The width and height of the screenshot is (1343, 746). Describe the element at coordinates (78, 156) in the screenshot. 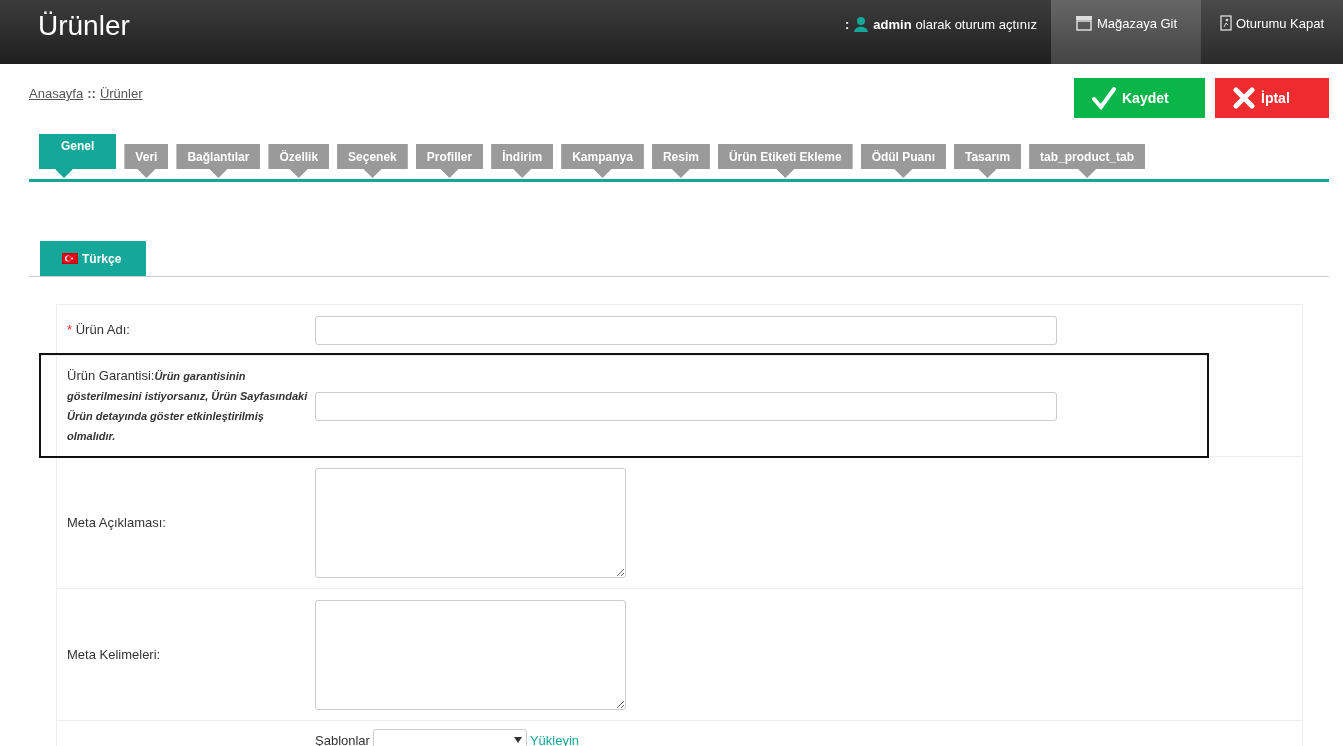

I see `tab: Genel` at that location.